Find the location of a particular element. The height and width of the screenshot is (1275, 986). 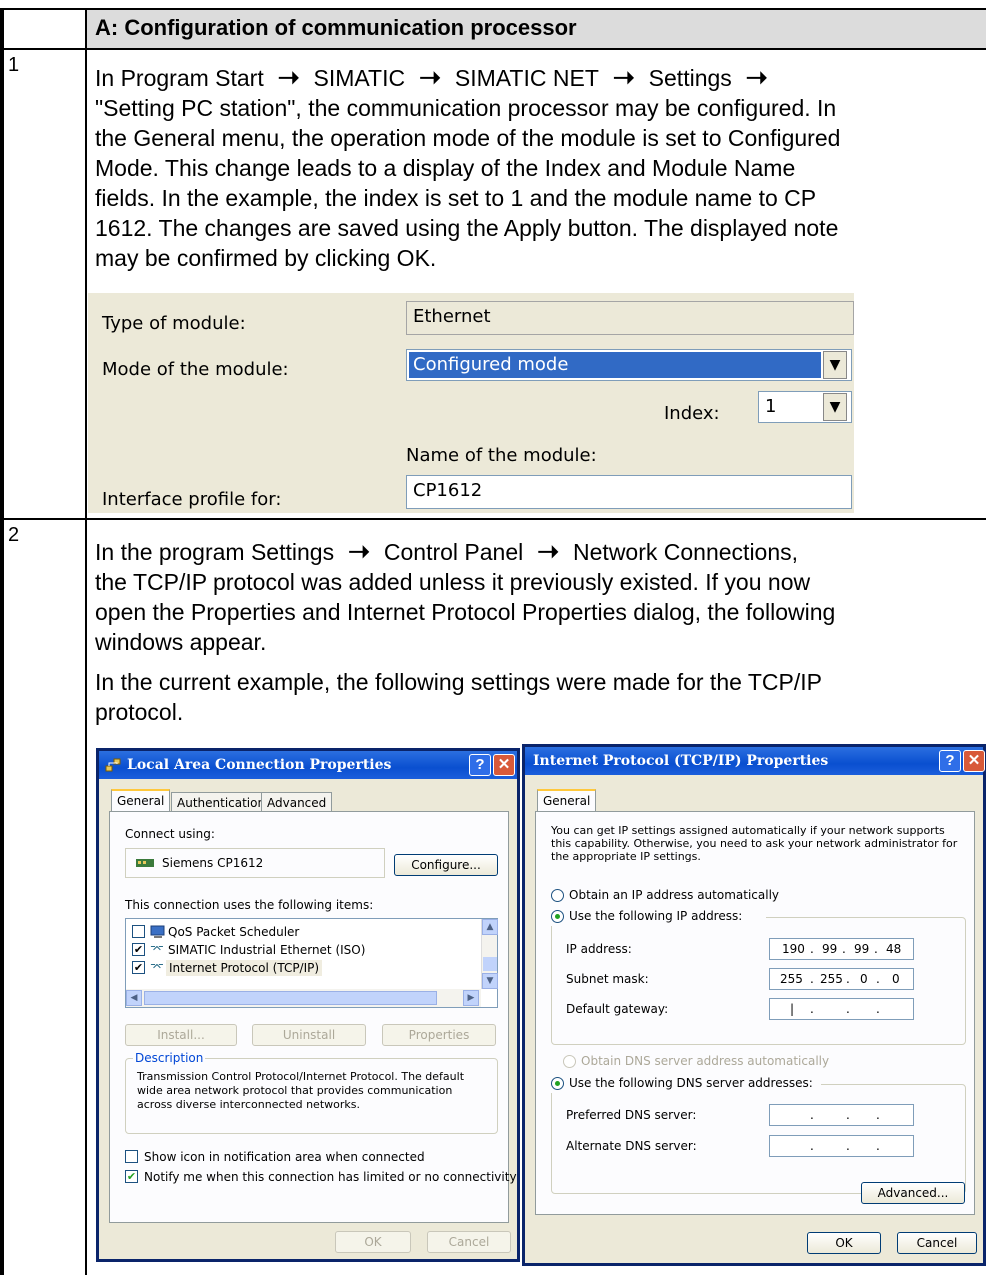

vertical-scrollbar: ▲ ▼ is located at coordinates (489, 954).